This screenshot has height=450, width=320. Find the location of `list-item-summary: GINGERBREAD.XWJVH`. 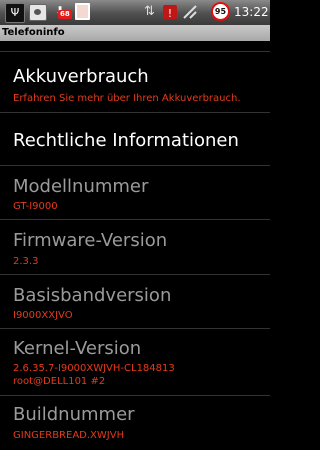

list-item-summary: GINGERBREAD.XWJVH is located at coordinates (69, 435).